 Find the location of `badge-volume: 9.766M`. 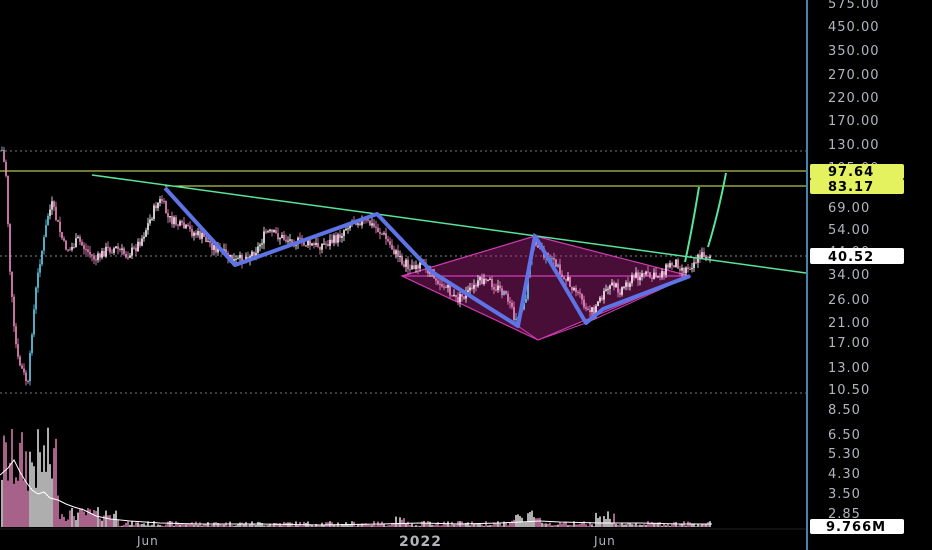

badge-volume: 9.766M is located at coordinates (857, 527).